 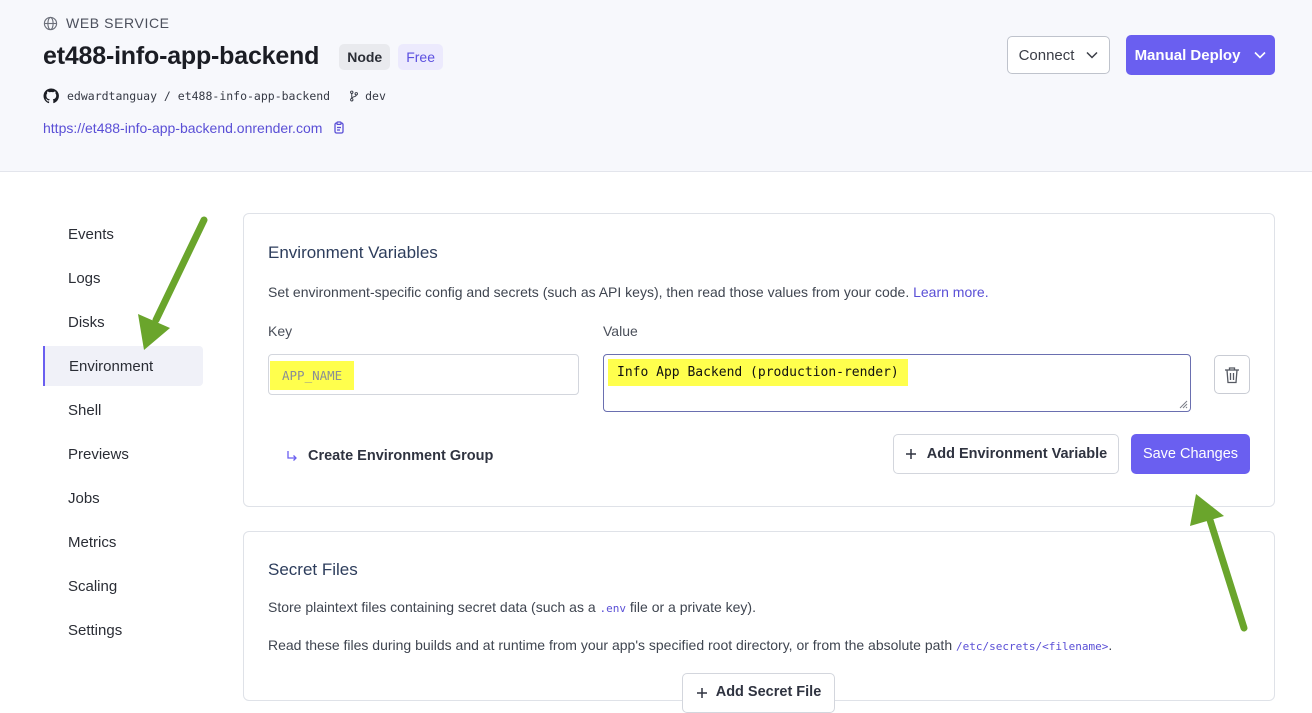 I want to click on create-environment-group-label: Create Environment Group, so click(x=401, y=456).